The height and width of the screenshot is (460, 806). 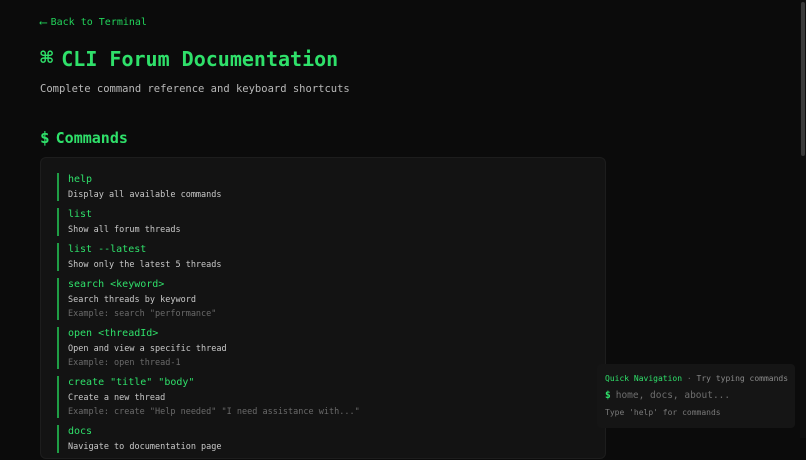 I want to click on command-item-docs: docs Navigate to documentation page, so click(x=323, y=439).